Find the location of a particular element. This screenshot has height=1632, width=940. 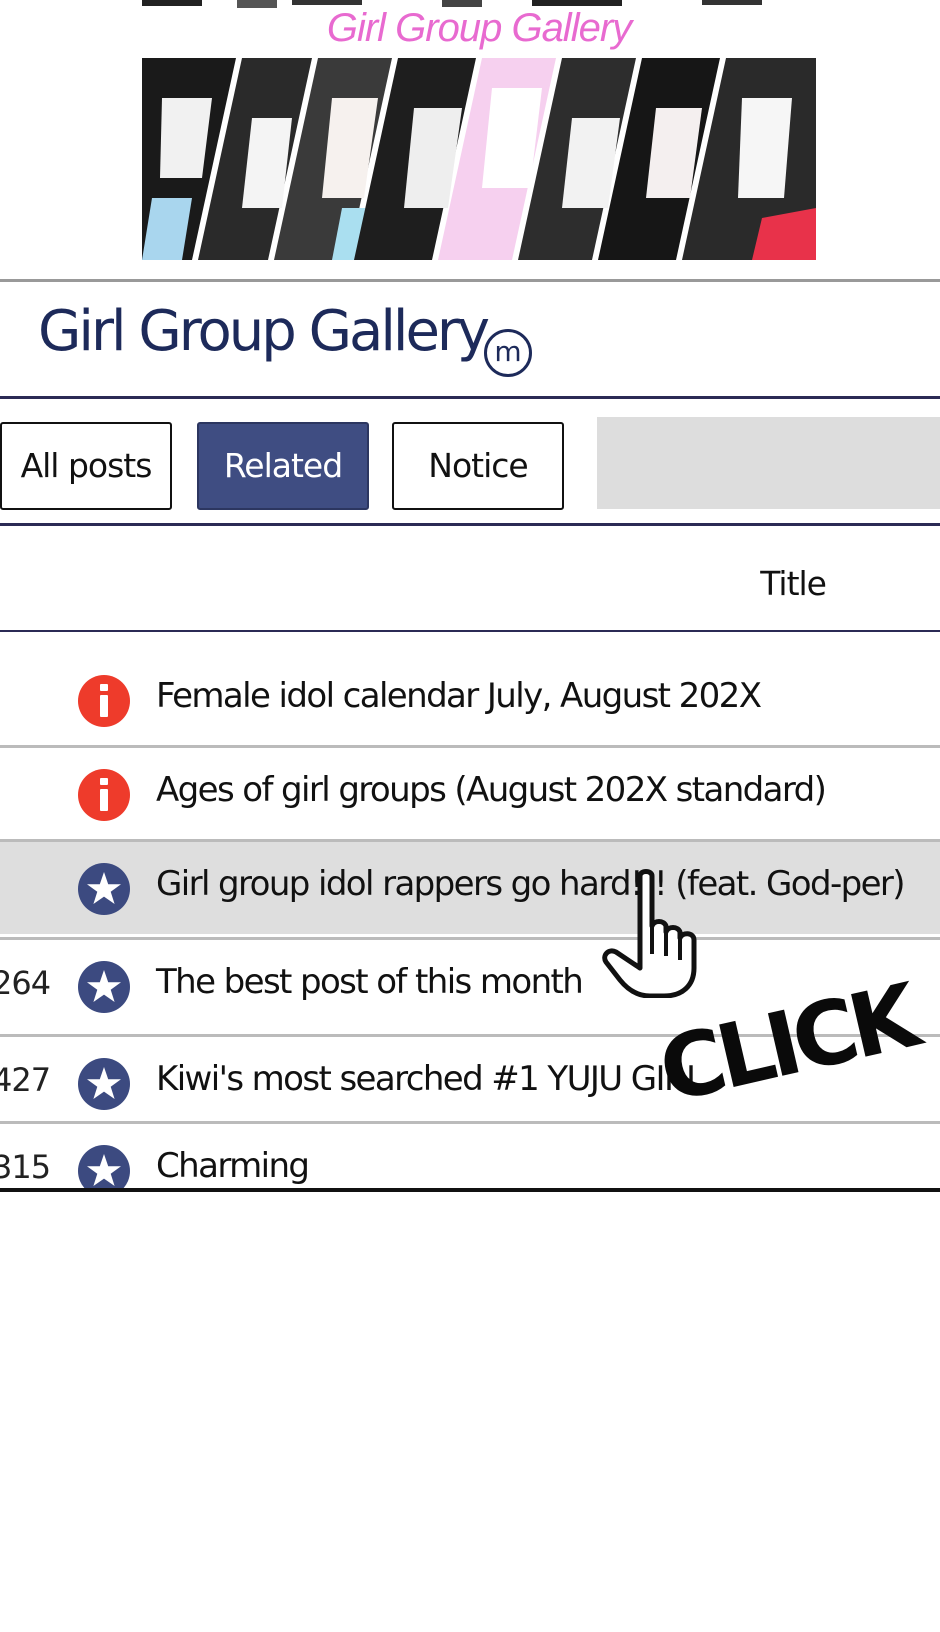

table-row: 315 Charming is located at coordinates (470, 1156).